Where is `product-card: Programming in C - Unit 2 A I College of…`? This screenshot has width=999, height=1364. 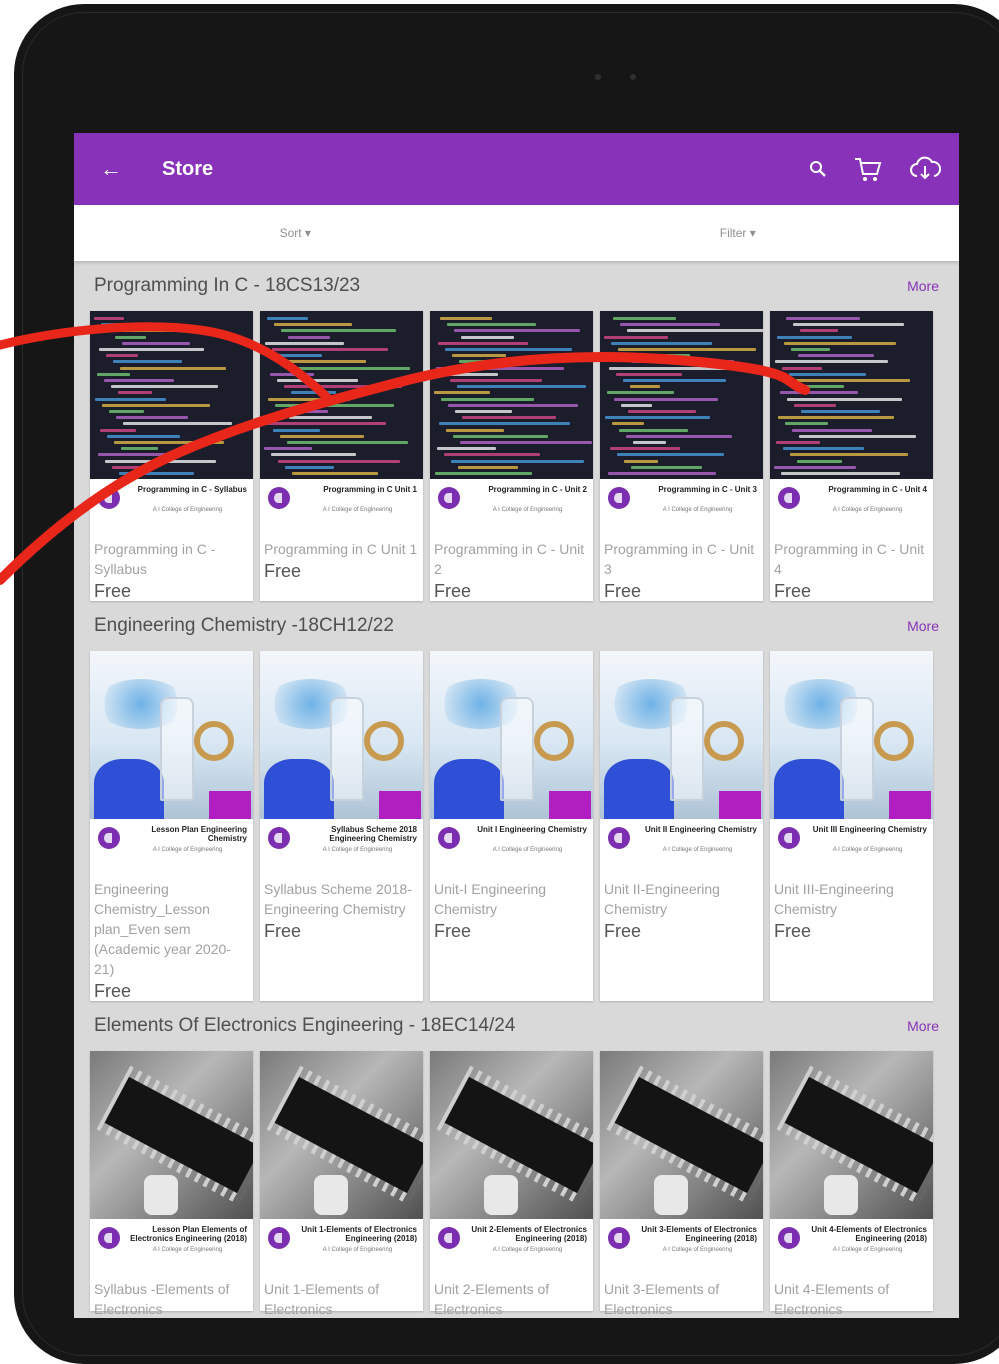 product-card: Programming in C - Unit 2 A I College of… is located at coordinates (511, 456).